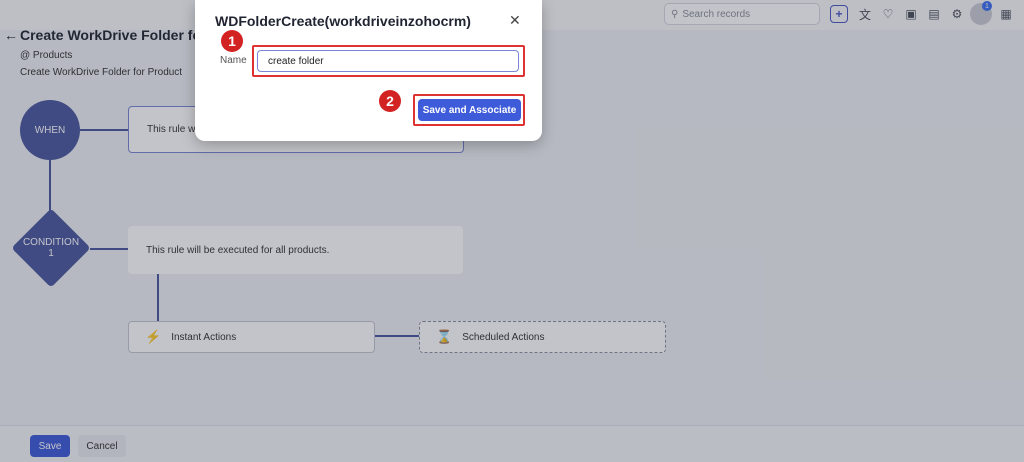 The image size is (1024, 462). I want to click on name-label: Name, so click(233, 60).